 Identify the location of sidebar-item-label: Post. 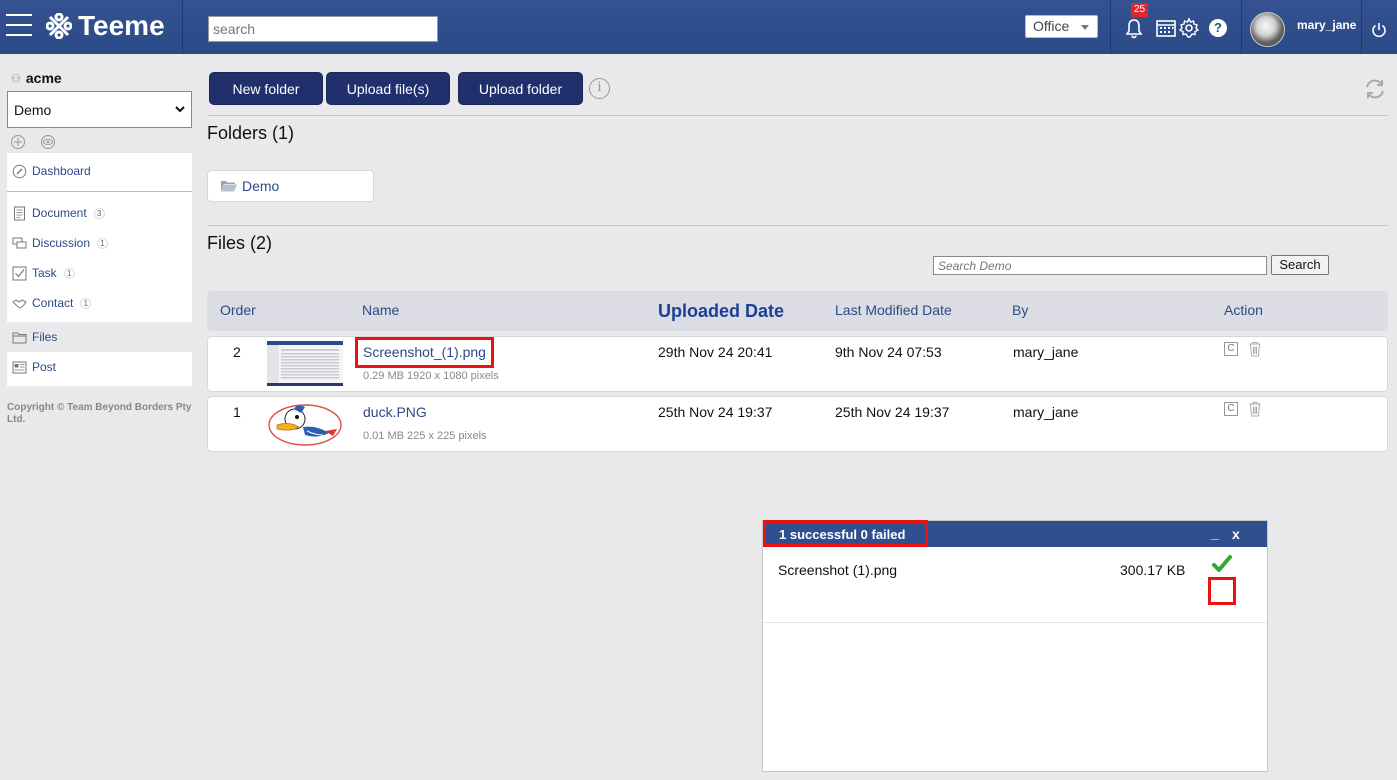
(44, 367).